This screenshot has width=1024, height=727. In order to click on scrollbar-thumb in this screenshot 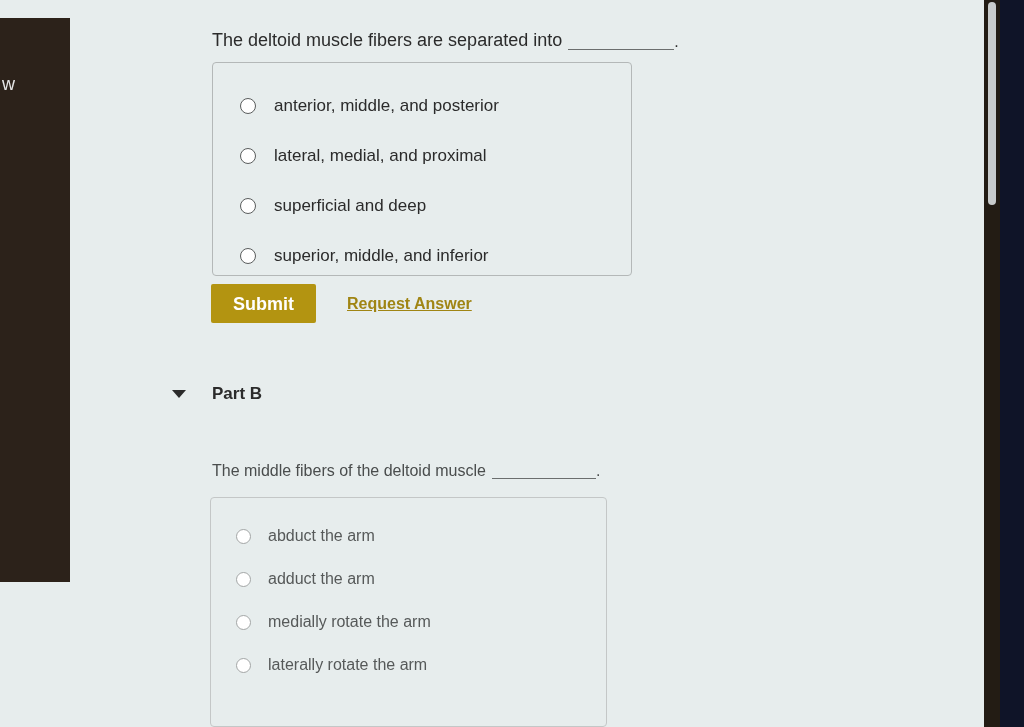, I will do `click(992, 103)`.